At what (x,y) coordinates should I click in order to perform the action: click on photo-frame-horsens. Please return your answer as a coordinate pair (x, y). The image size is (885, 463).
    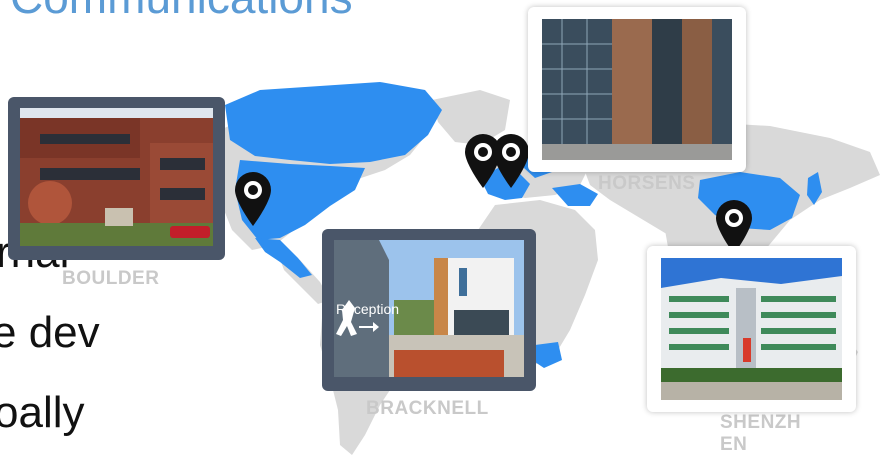
    Looking at the image, I should click on (637, 89).